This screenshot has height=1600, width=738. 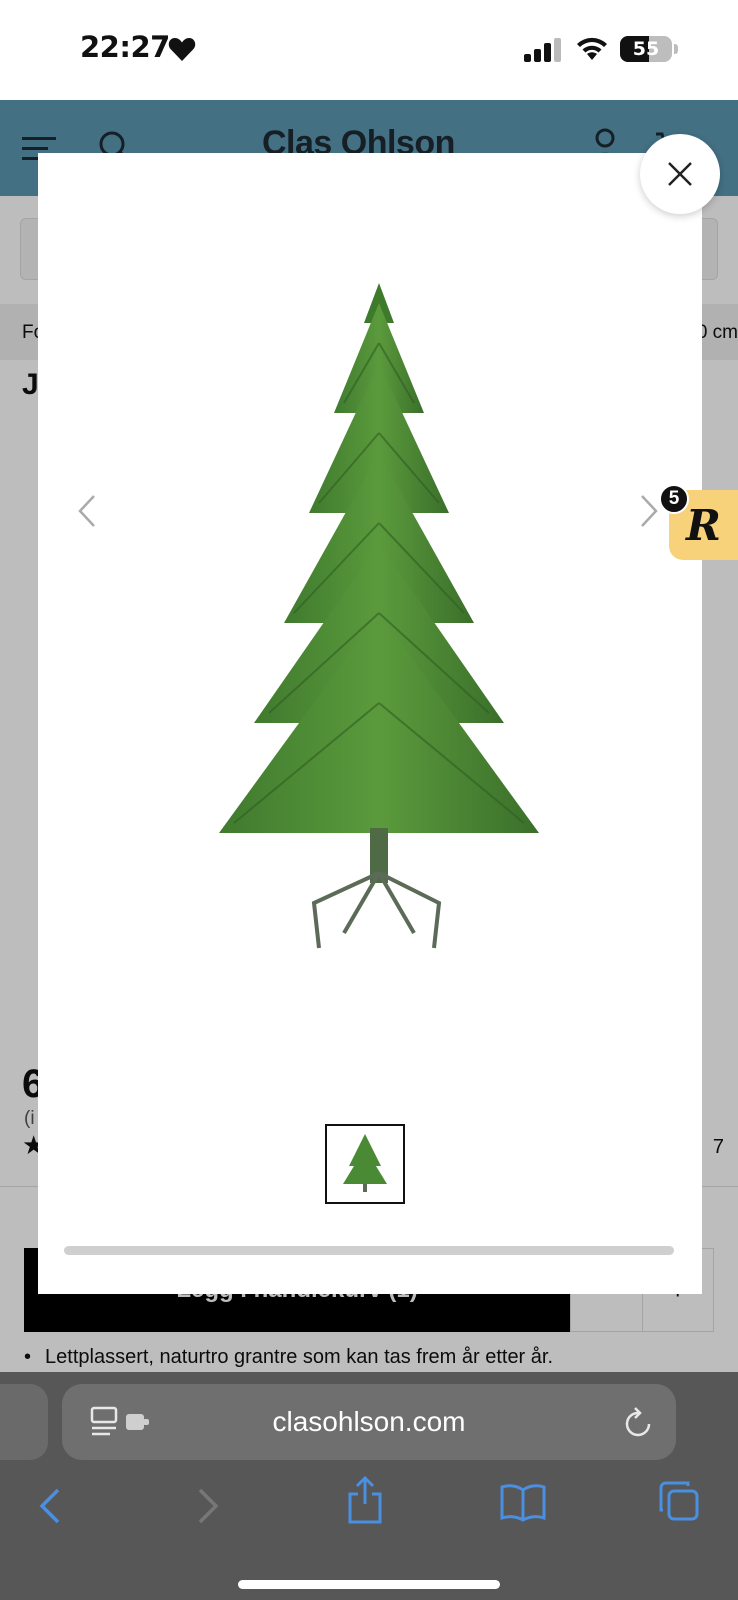 What do you see at coordinates (592, 48) in the screenshot?
I see `wifi-icon` at bounding box center [592, 48].